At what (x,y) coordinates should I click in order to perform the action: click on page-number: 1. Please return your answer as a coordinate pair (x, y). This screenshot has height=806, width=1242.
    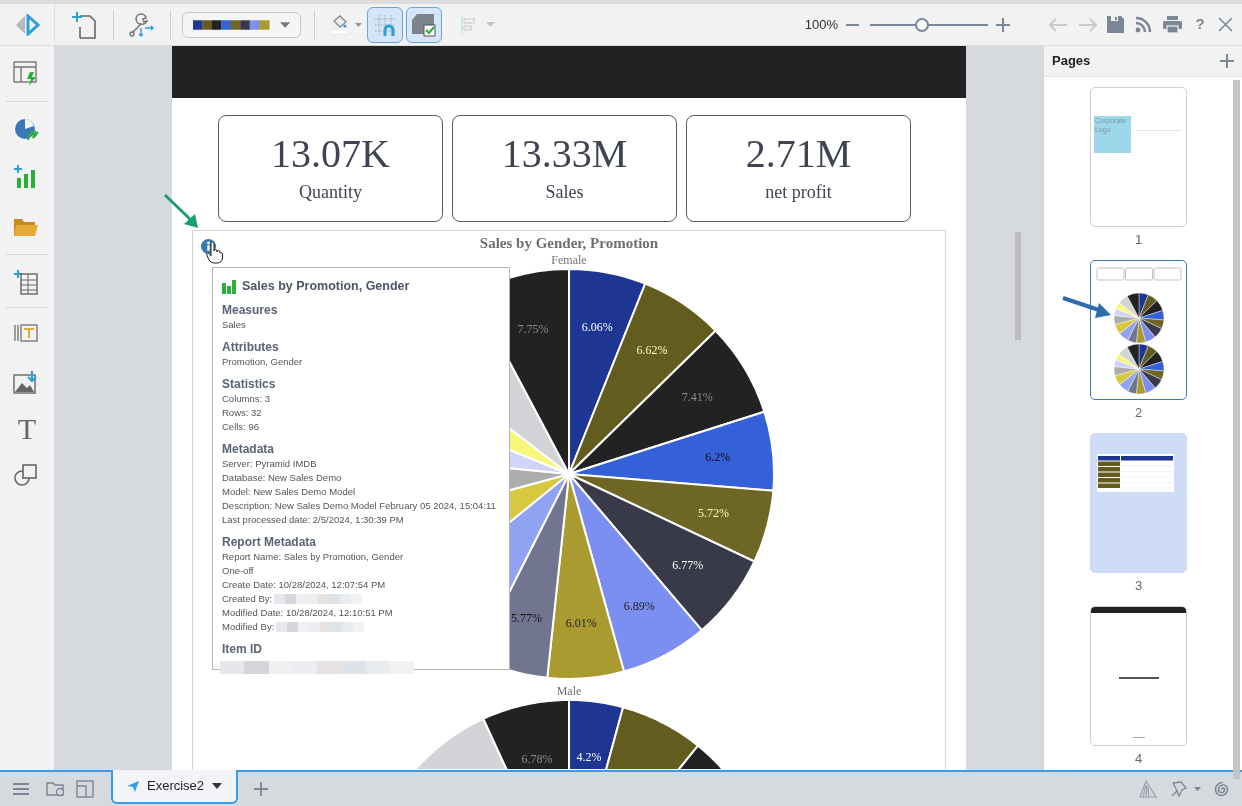
    Looking at the image, I should click on (1138, 240).